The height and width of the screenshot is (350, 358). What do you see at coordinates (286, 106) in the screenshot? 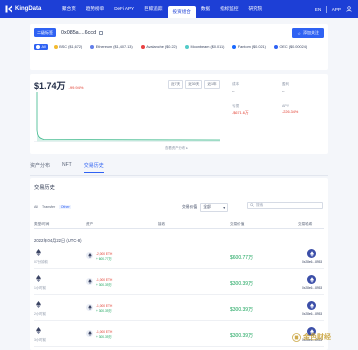
I see `apy-label: APY` at bounding box center [286, 106].